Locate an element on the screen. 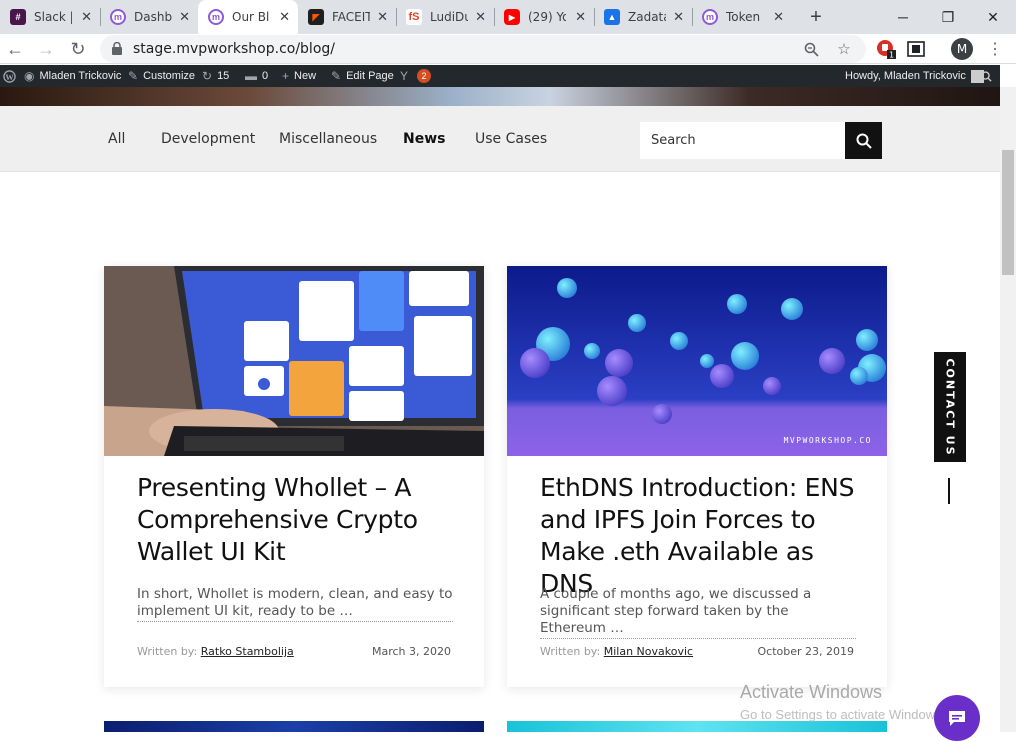  tab-faceit: ◤ FACEIT ✕ is located at coordinates (347, 17).